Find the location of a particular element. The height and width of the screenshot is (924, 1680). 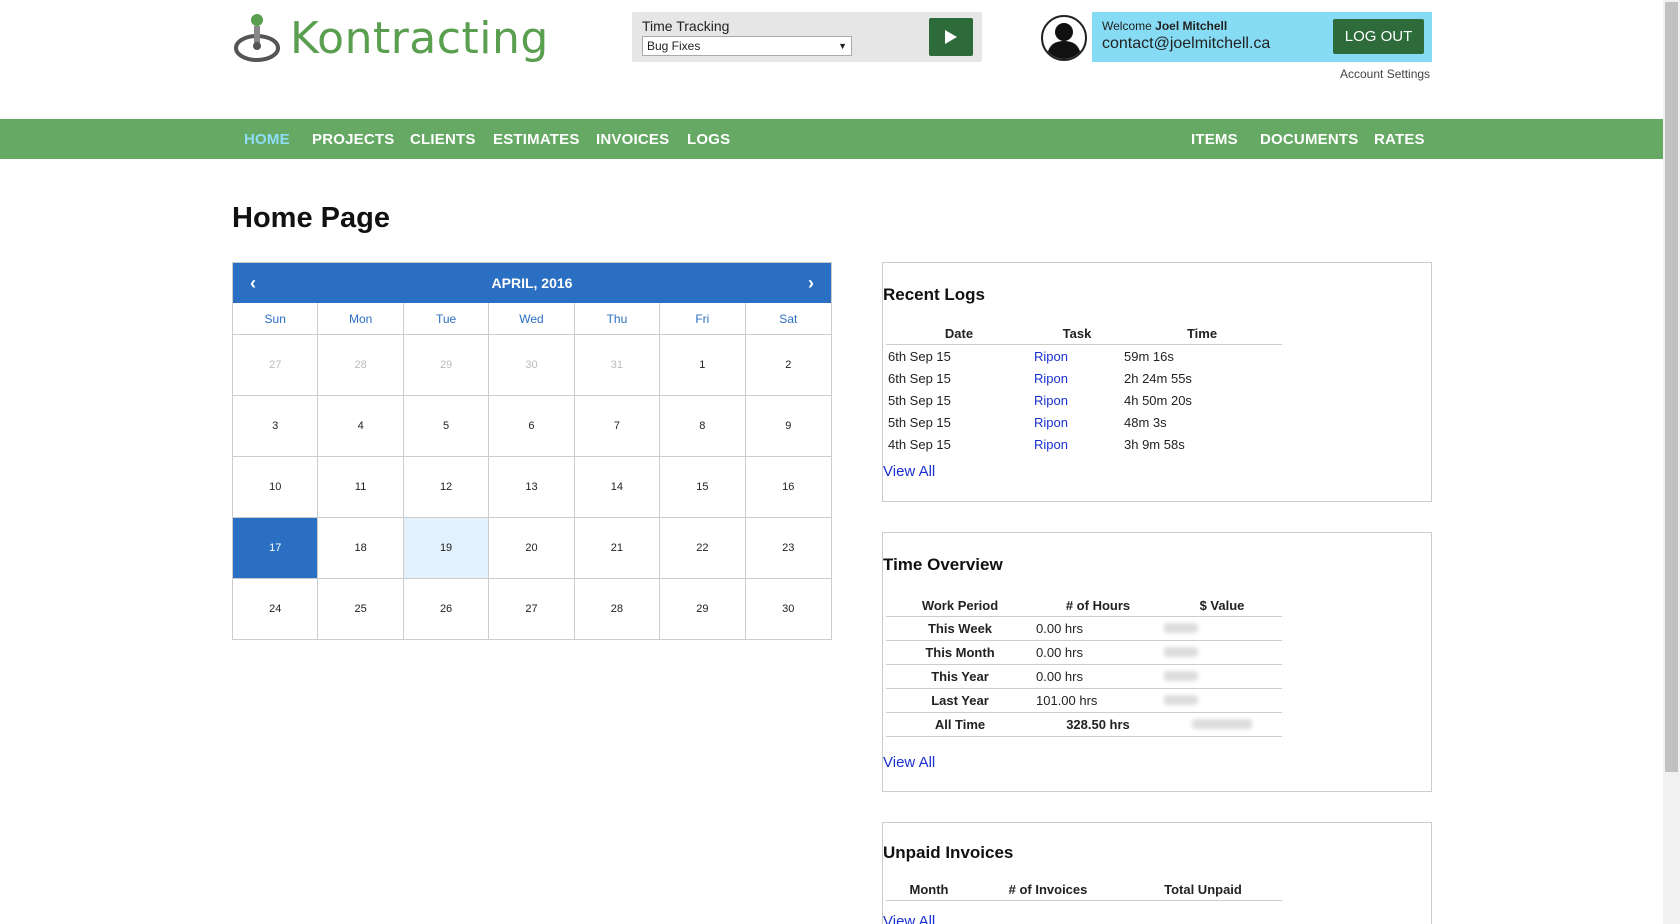

table-header: Total Unpaid is located at coordinates (1203, 890).